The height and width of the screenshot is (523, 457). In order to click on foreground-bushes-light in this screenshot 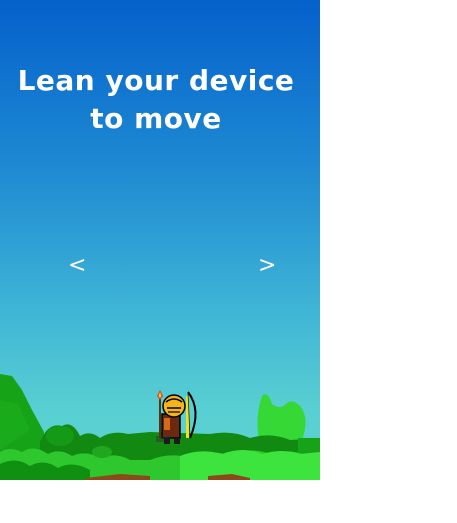, I will do `click(250, 465)`.